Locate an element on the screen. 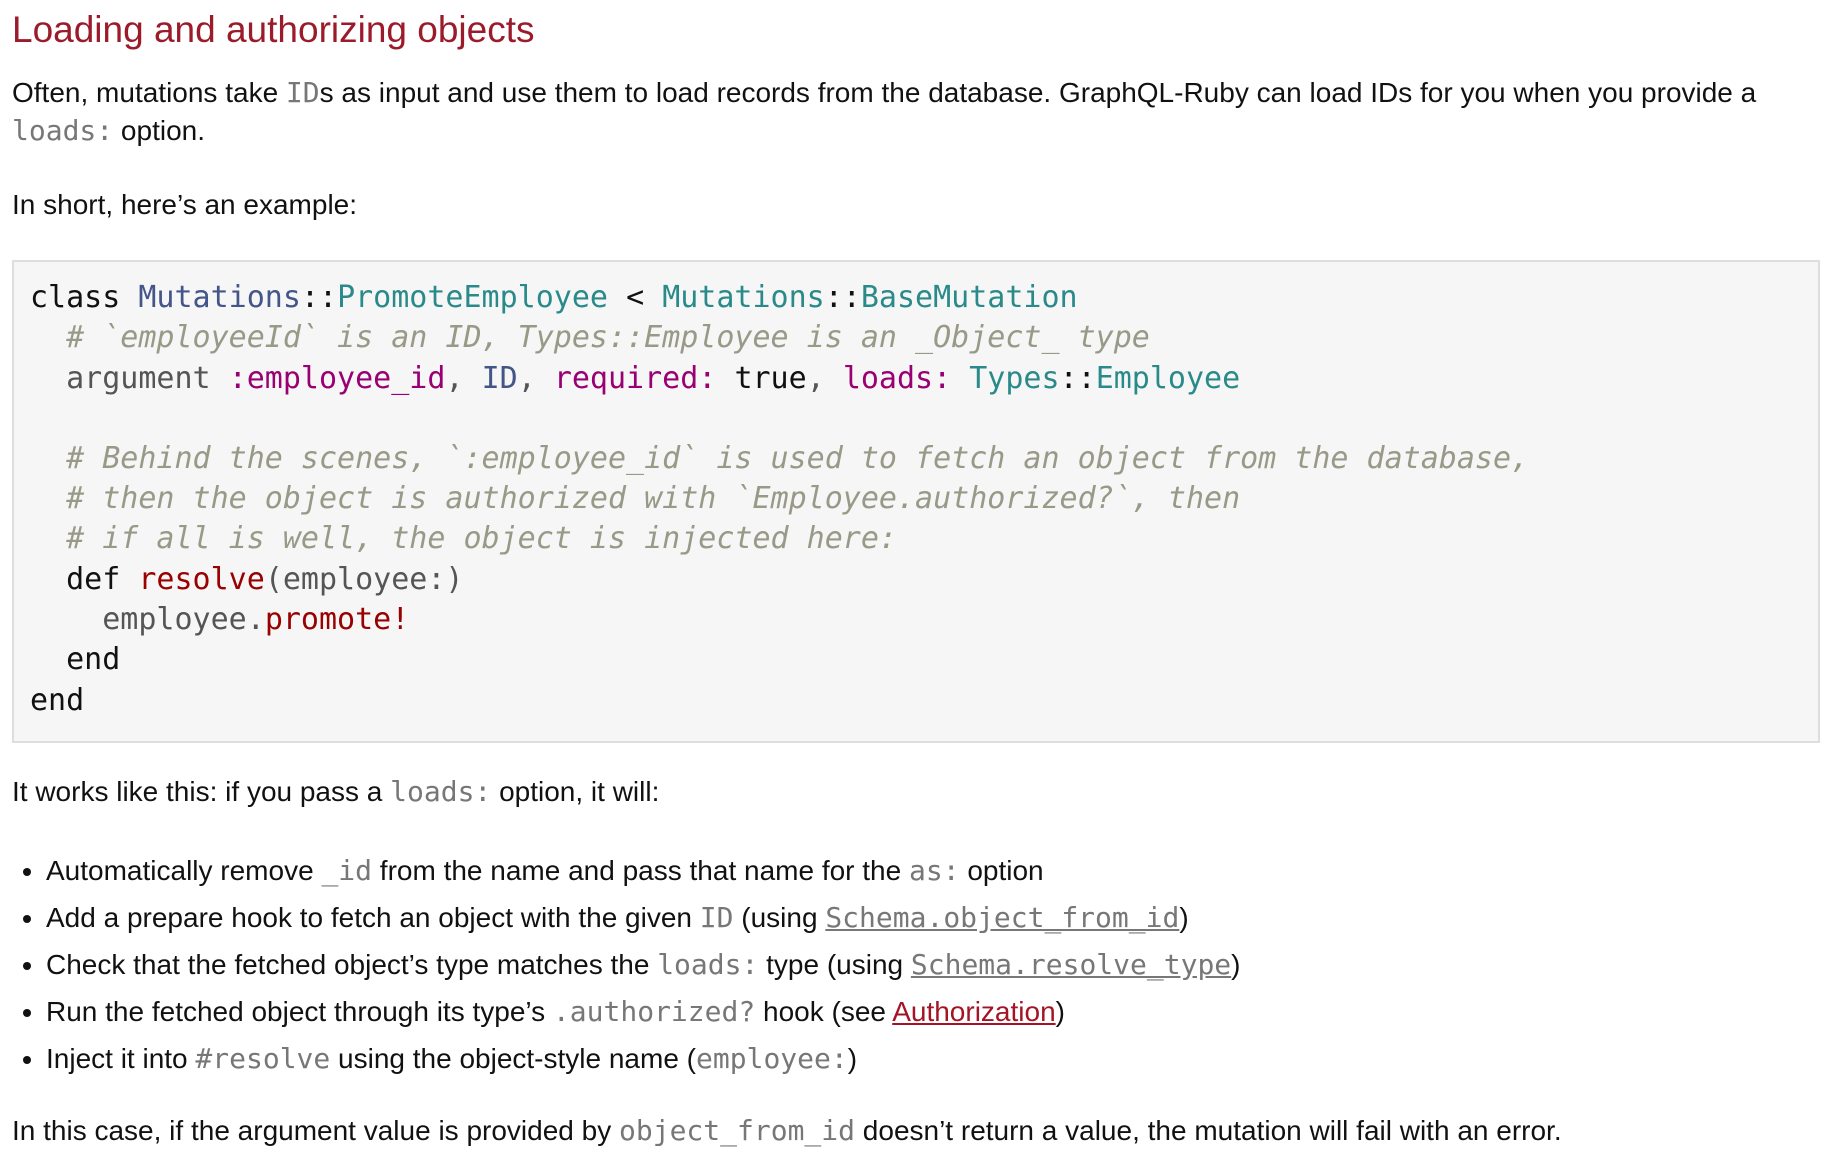 This screenshot has width=1832, height=1150. code-constant: ID is located at coordinates (499, 378).